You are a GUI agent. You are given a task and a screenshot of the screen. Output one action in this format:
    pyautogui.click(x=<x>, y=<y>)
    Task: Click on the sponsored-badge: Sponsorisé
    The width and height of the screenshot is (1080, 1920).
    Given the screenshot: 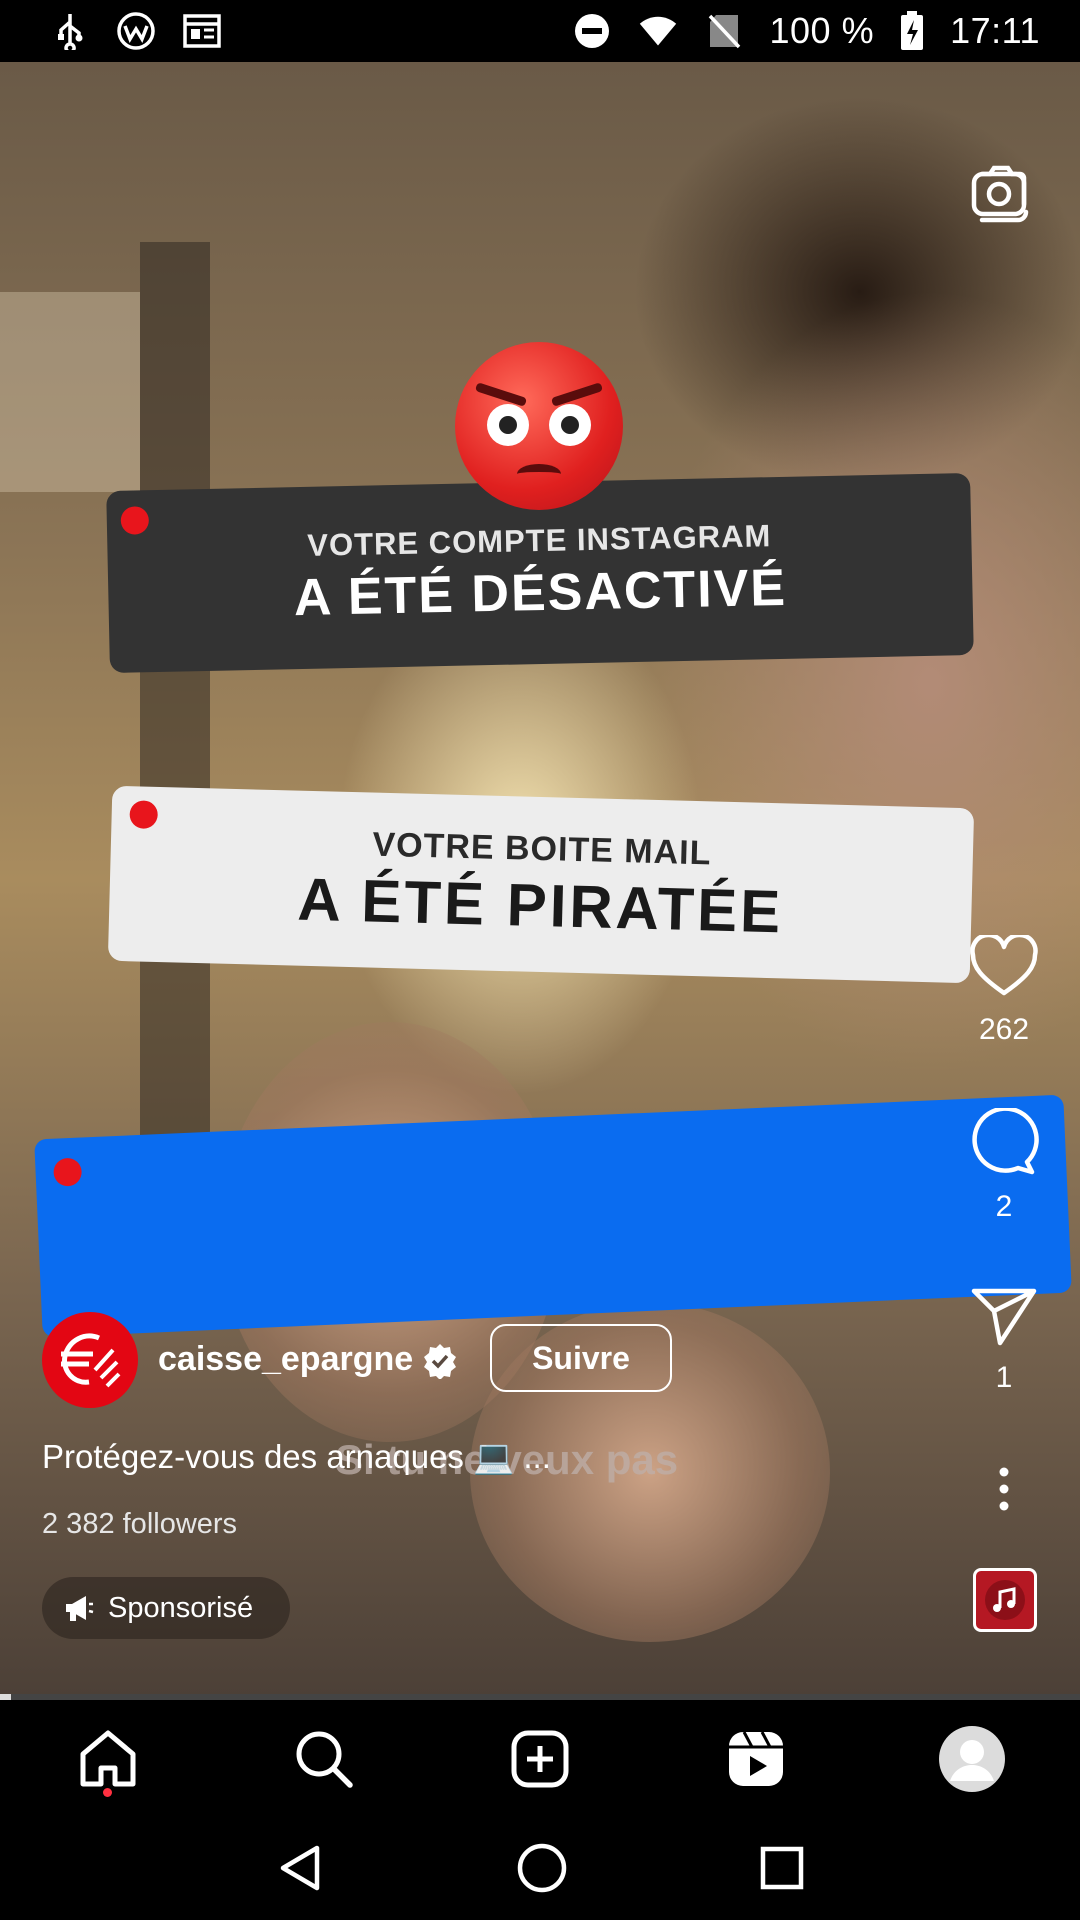 What is the action you would take?
    pyautogui.click(x=166, y=1608)
    